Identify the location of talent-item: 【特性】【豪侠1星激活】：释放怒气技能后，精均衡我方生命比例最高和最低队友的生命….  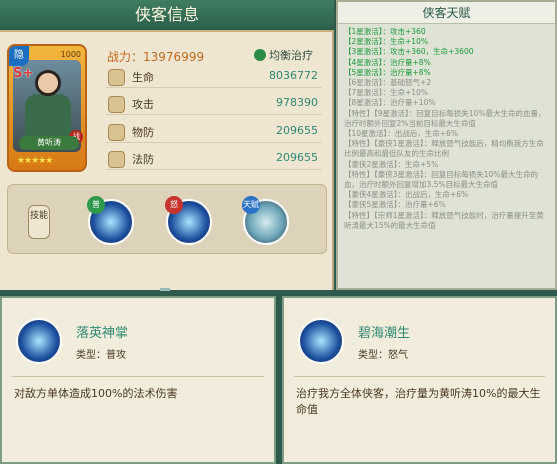
(444, 149).